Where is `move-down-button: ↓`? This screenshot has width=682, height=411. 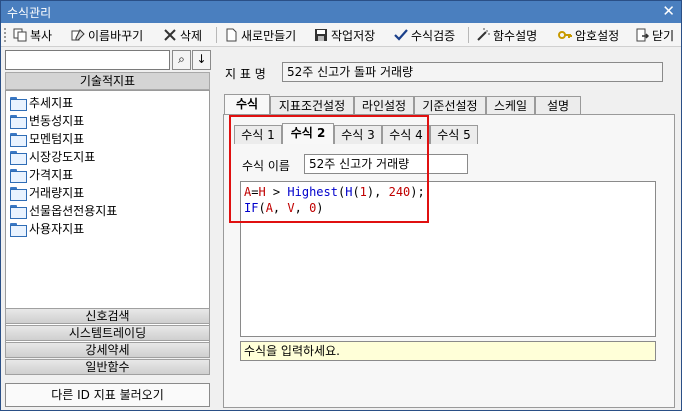
move-down-button: ↓ is located at coordinates (201, 60).